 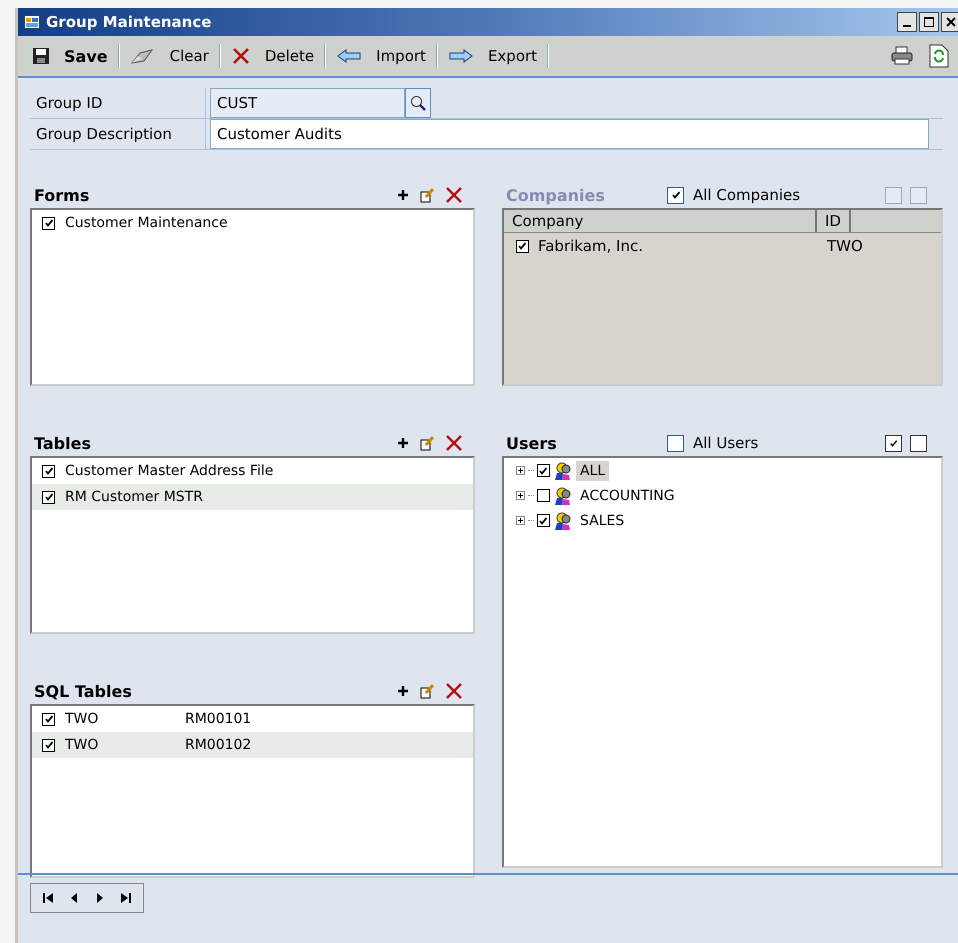 I want to click on minimize-button, so click(x=907, y=22).